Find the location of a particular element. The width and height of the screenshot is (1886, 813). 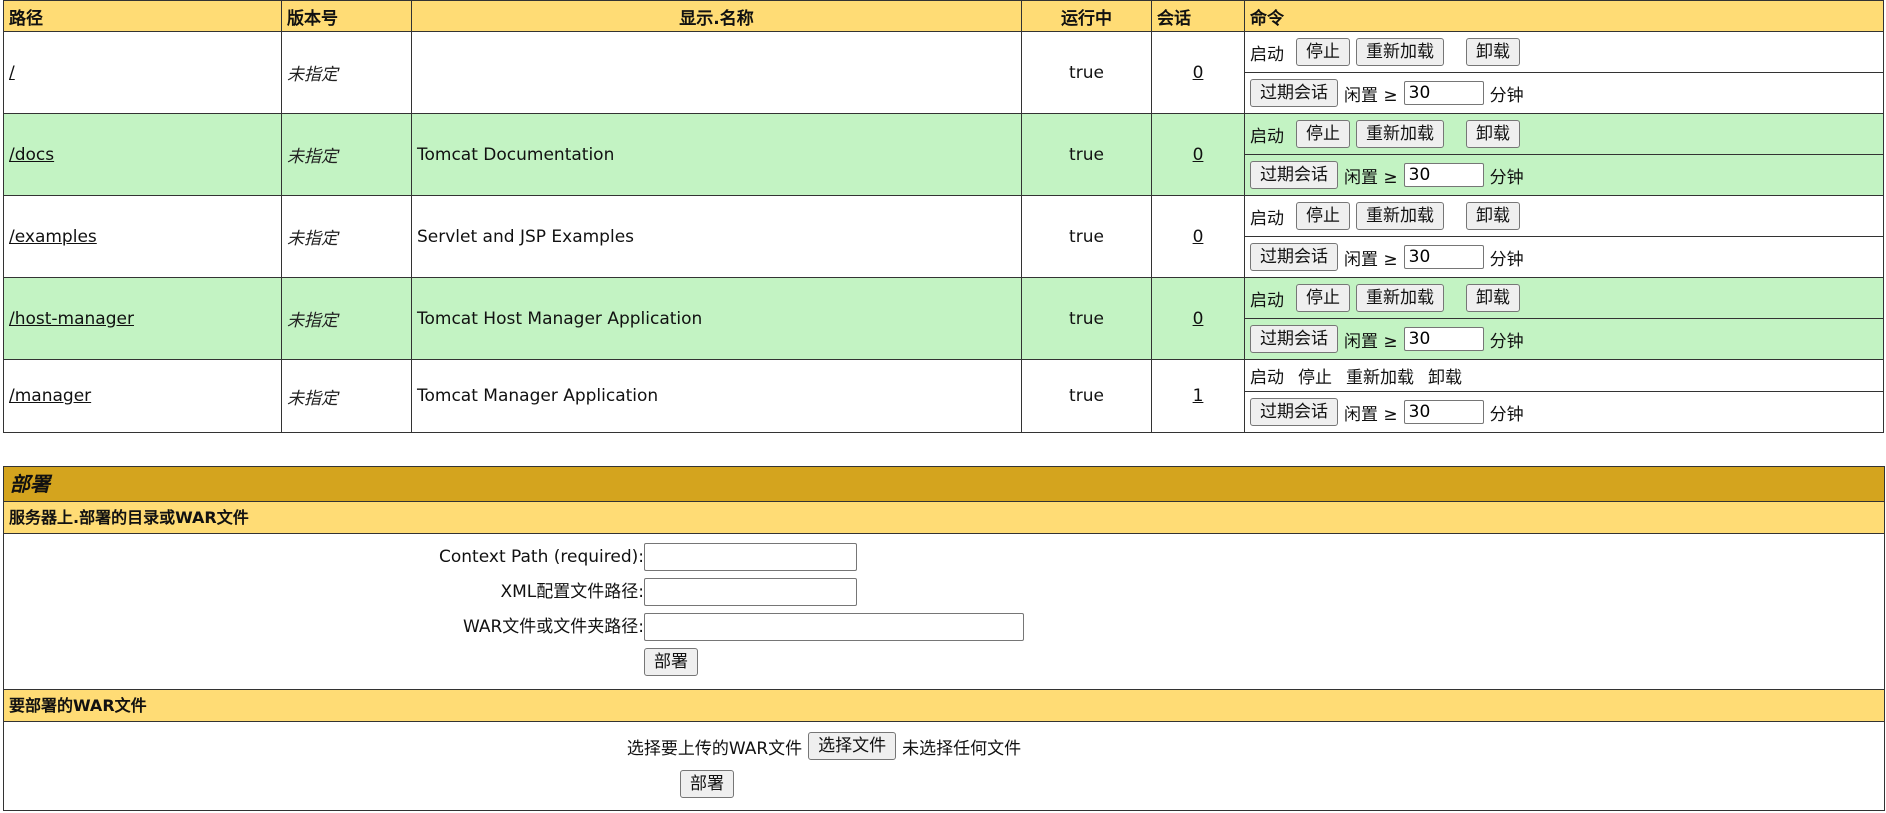

upload-war-form: 选择要上传的WAR文件 选择文件 未选择任何文件 部署 is located at coordinates (944, 766).